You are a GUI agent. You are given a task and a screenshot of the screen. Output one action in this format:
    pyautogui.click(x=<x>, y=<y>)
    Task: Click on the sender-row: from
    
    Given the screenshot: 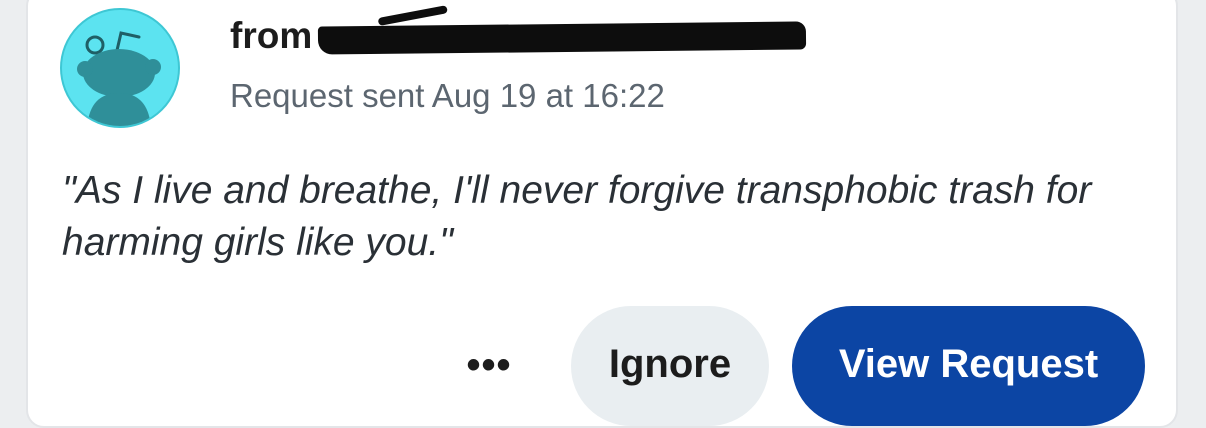 What is the action you would take?
    pyautogui.click(x=518, y=36)
    